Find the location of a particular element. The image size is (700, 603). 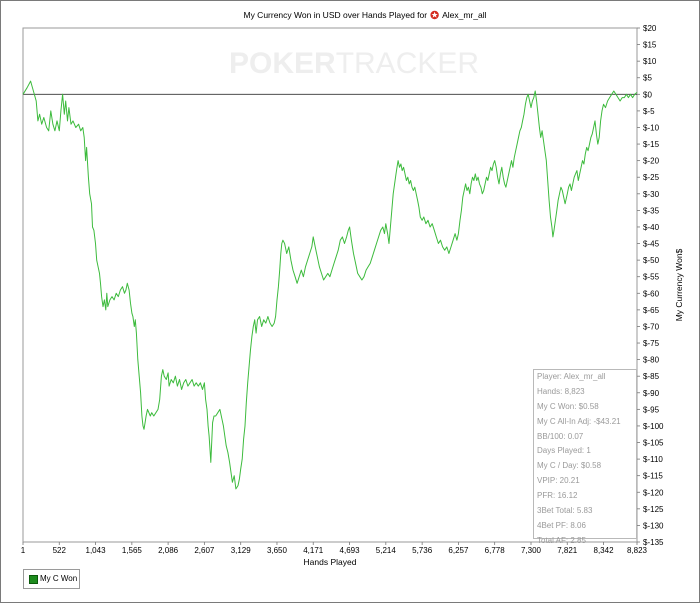

y-tick-label: $-20 is located at coordinates (651, 161).